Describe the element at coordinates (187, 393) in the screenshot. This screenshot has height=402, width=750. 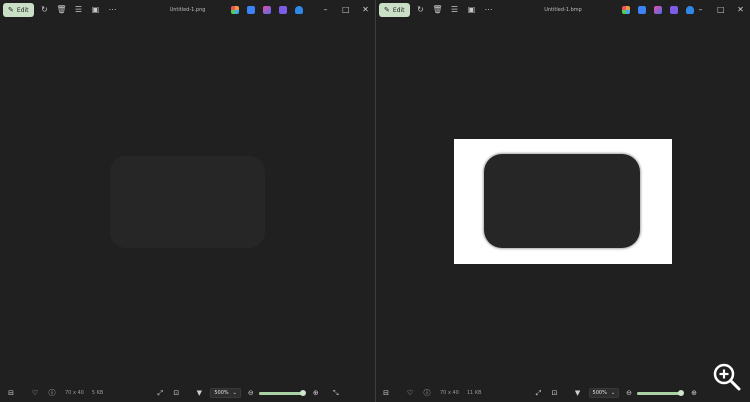
I see `status-bar: ⊟ ♡ ⓘ 70 x 40 5 KB ⤢ ⊡ ▼ 500% ⌄ ⊖ ⊕ ⤡` at that location.